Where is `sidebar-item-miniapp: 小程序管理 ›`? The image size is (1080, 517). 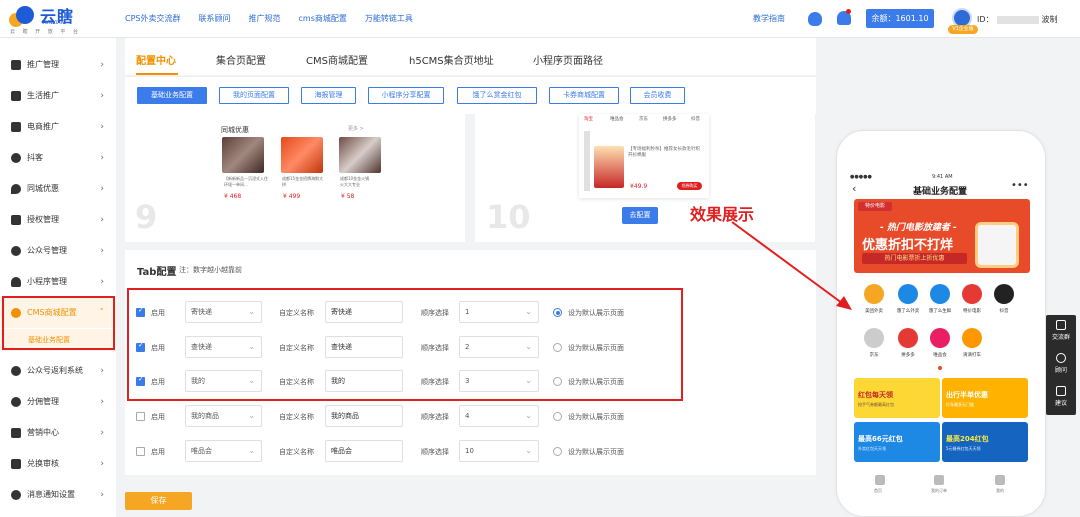 sidebar-item-miniapp: 小程序管理 › is located at coordinates (58, 281).